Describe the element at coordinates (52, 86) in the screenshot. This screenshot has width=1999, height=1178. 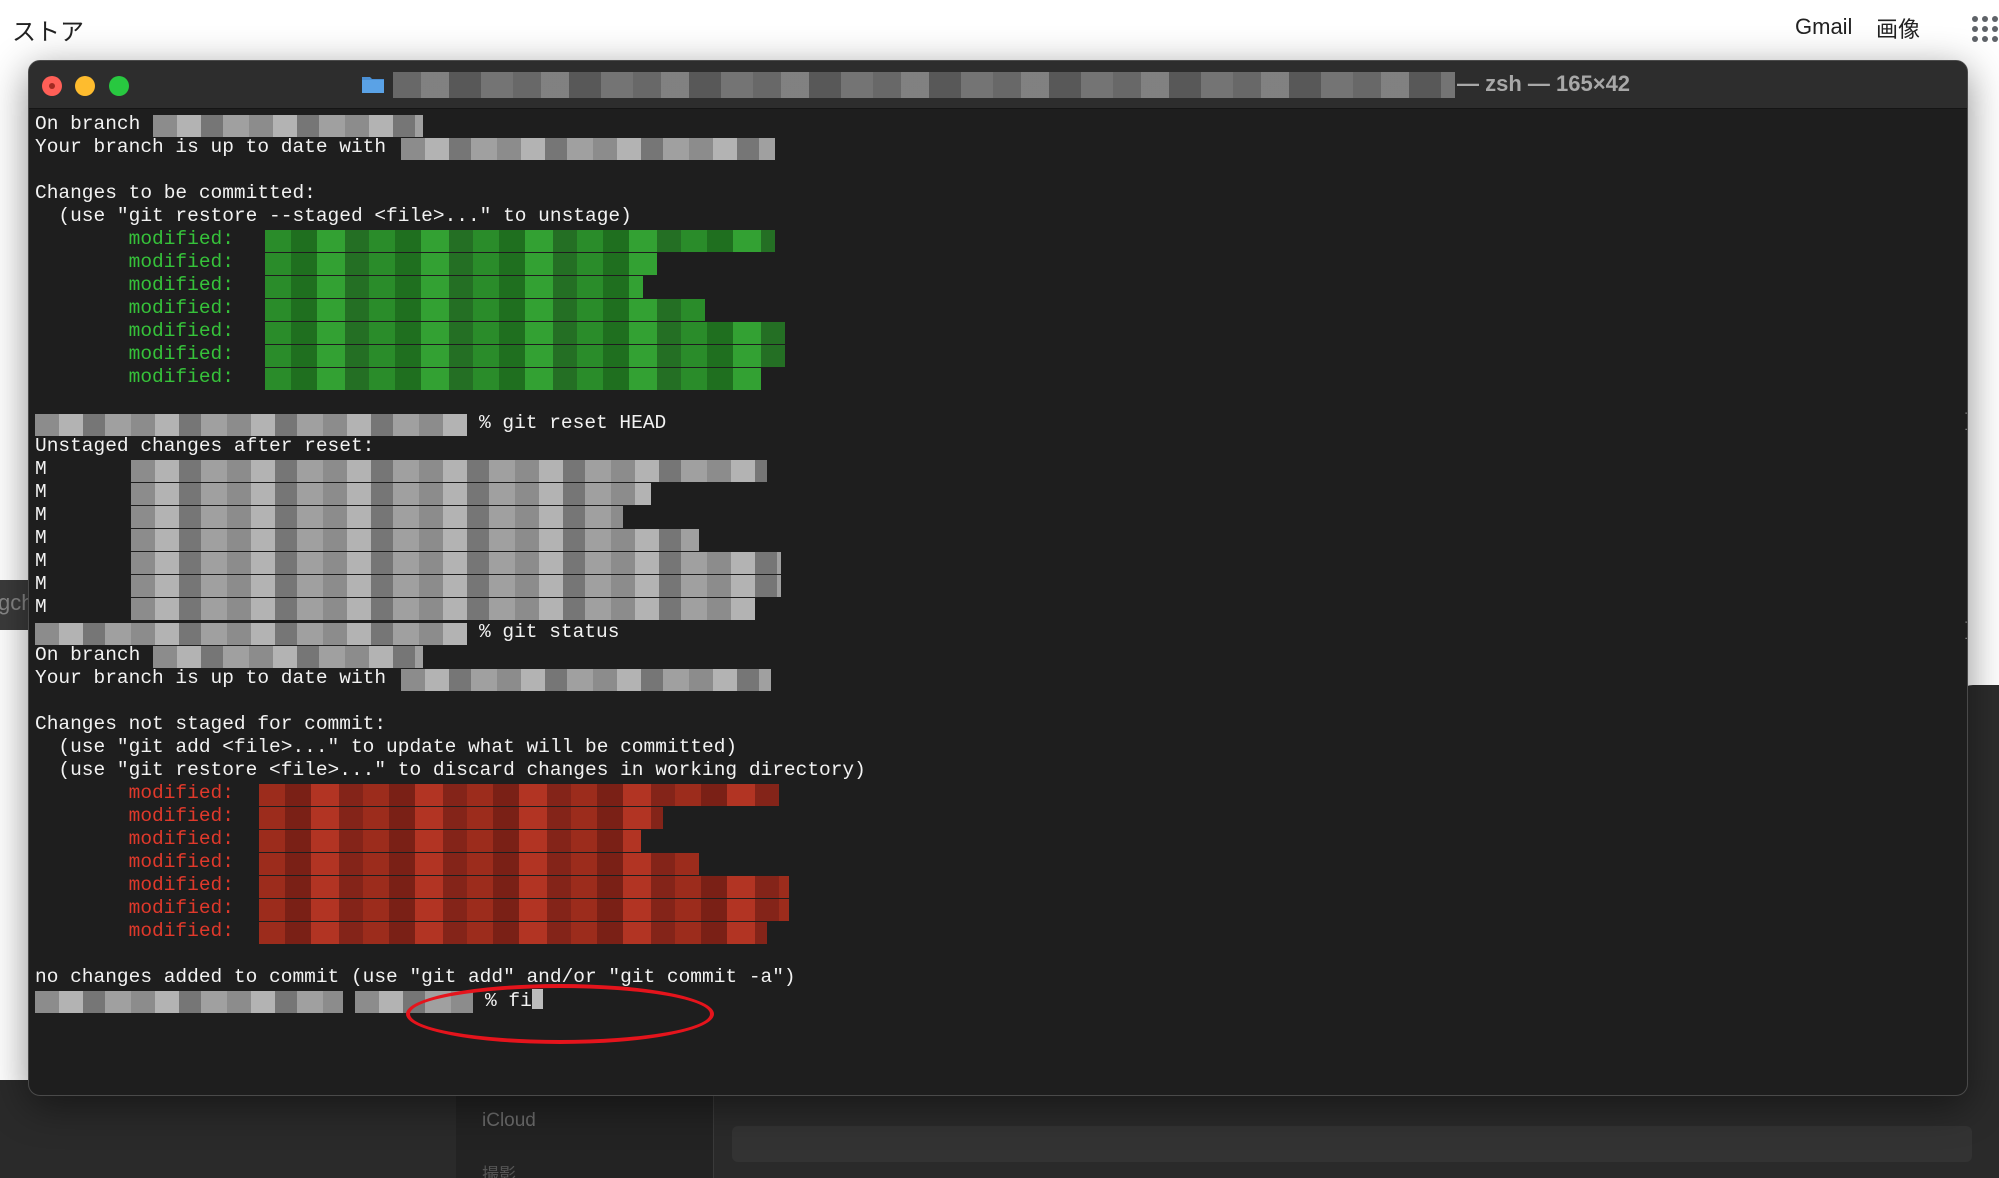
I see `close-button` at that location.